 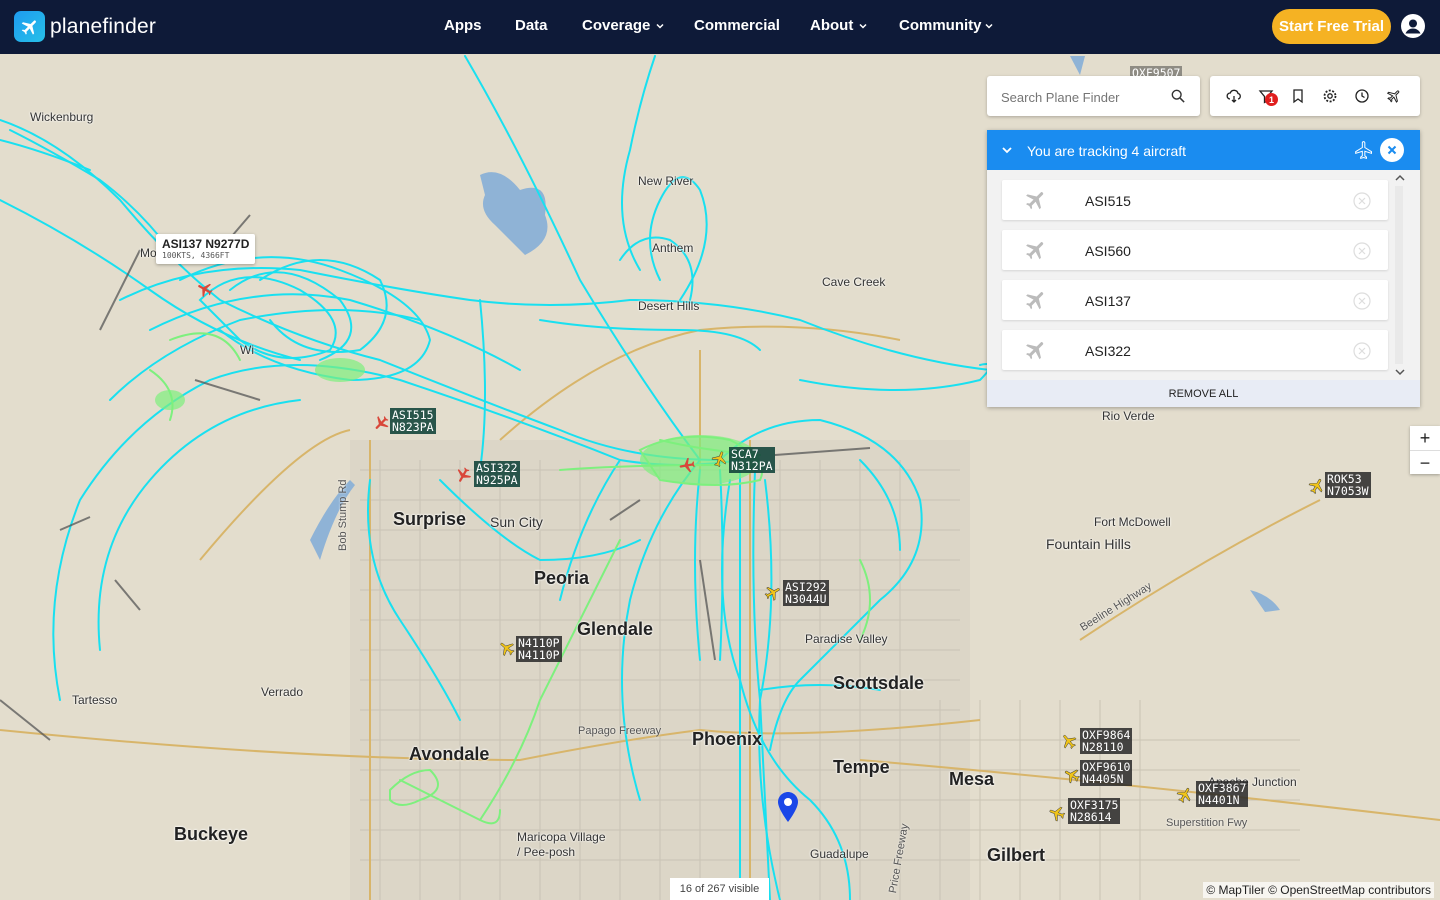 What do you see at coordinates (1069, 741) in the screenshot?
I see `aircraft-oxf9864-icon` at bounding box center [1069, 741].